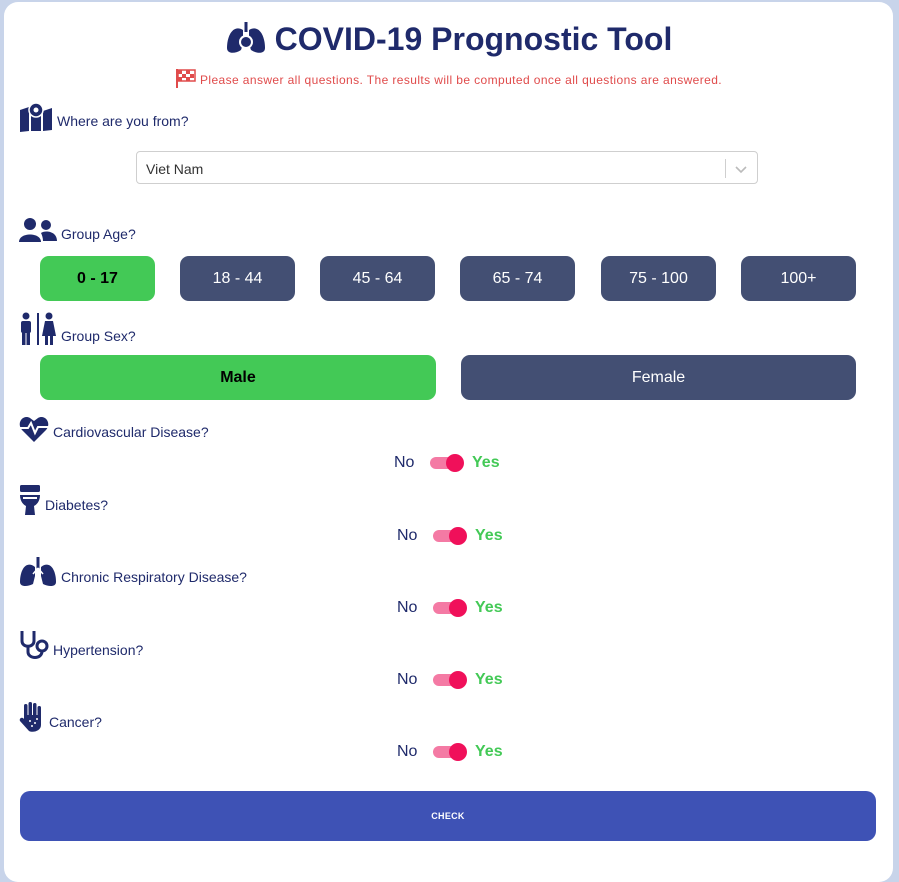 This screenshot has height=882, width=899. I want to click on cancer-label: Cancer?, so click(60, 717).